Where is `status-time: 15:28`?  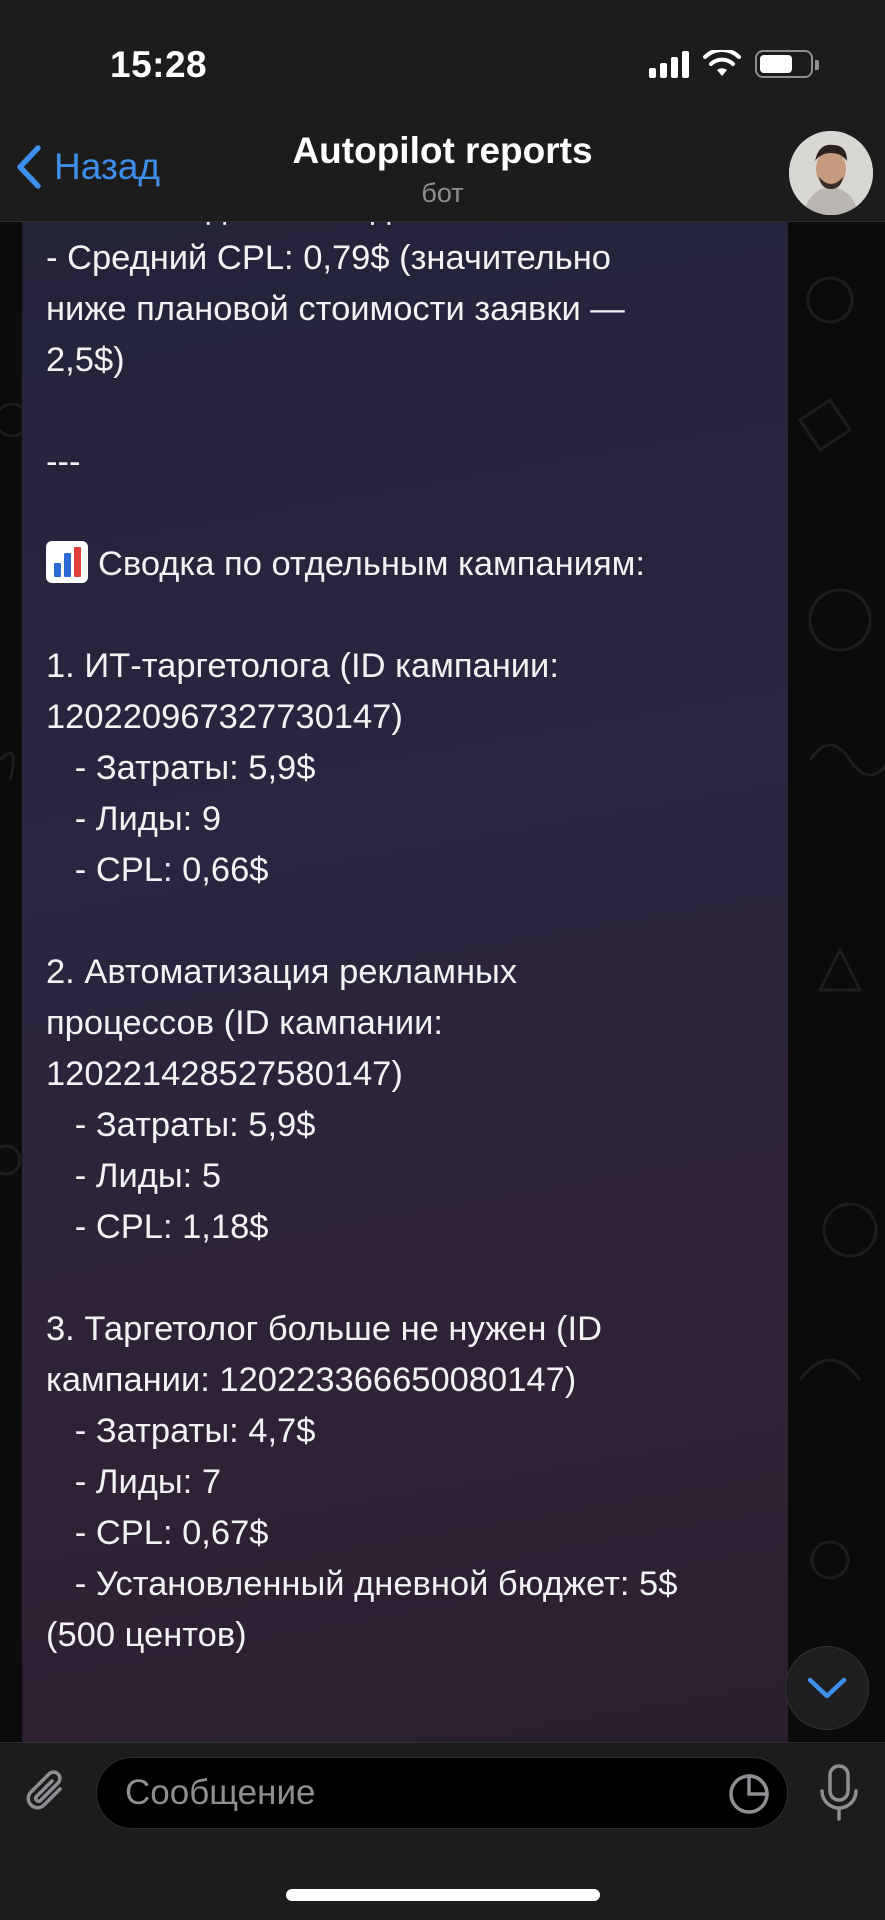
status-time: 15:28 is located at coordinates (159, 64).